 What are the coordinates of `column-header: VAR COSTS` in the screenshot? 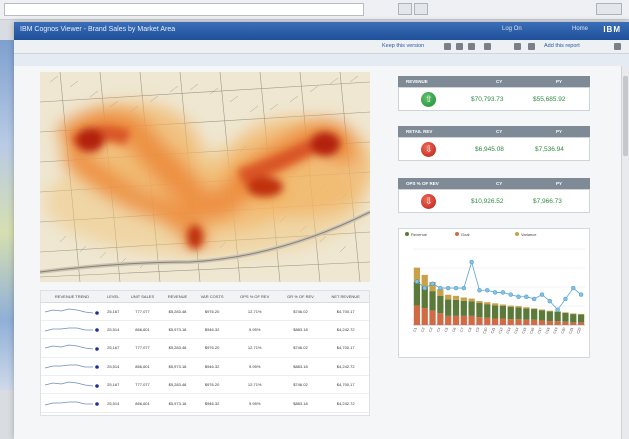 It's located at (212, 297).